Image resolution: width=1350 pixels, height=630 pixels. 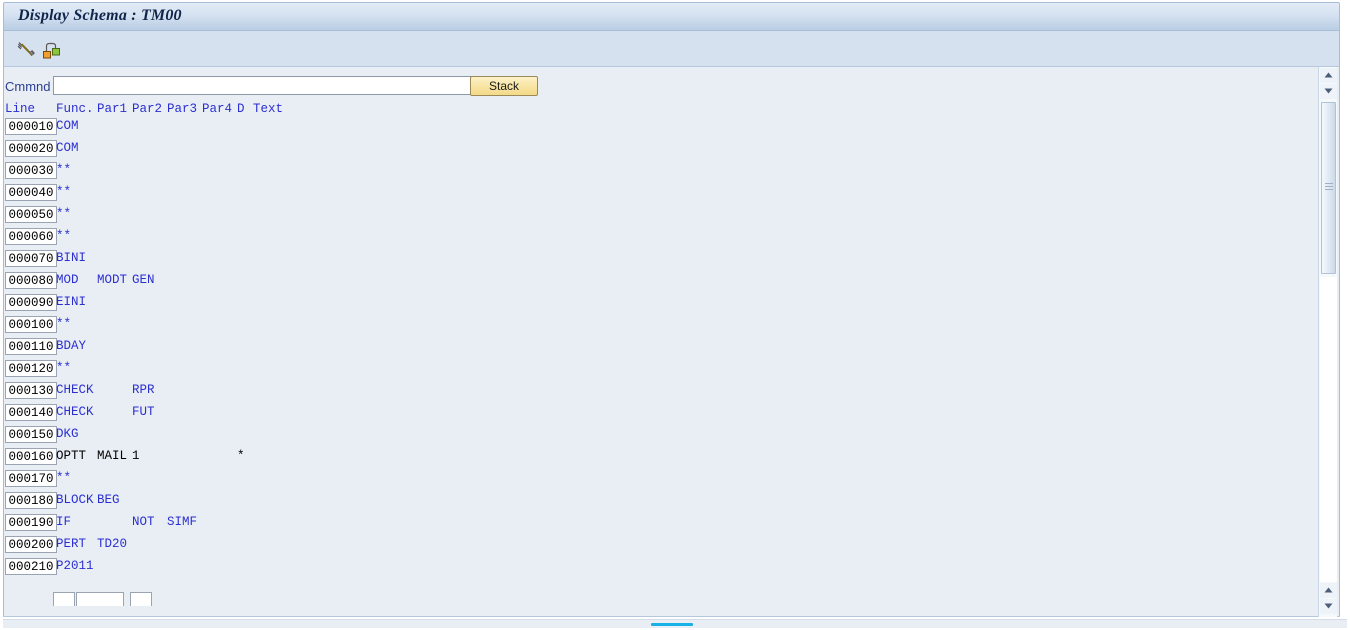 I want to click on vertical-scrollbar-track, so click(x=1328, y=429).